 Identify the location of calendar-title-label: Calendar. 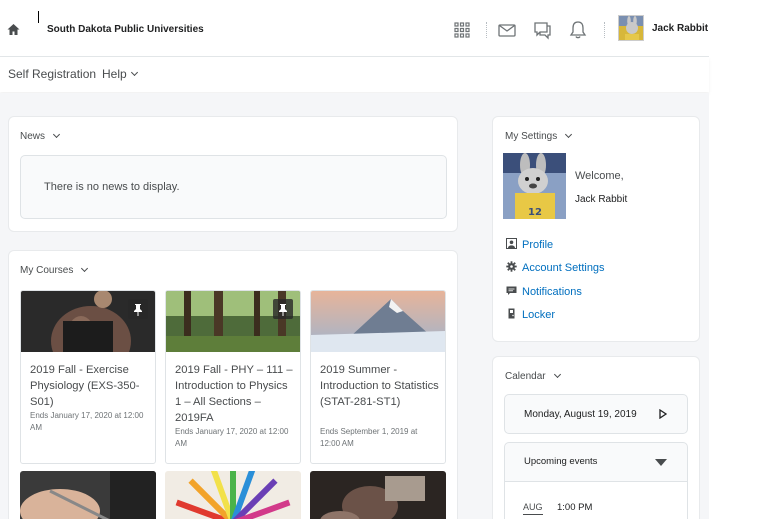
(525, 376).